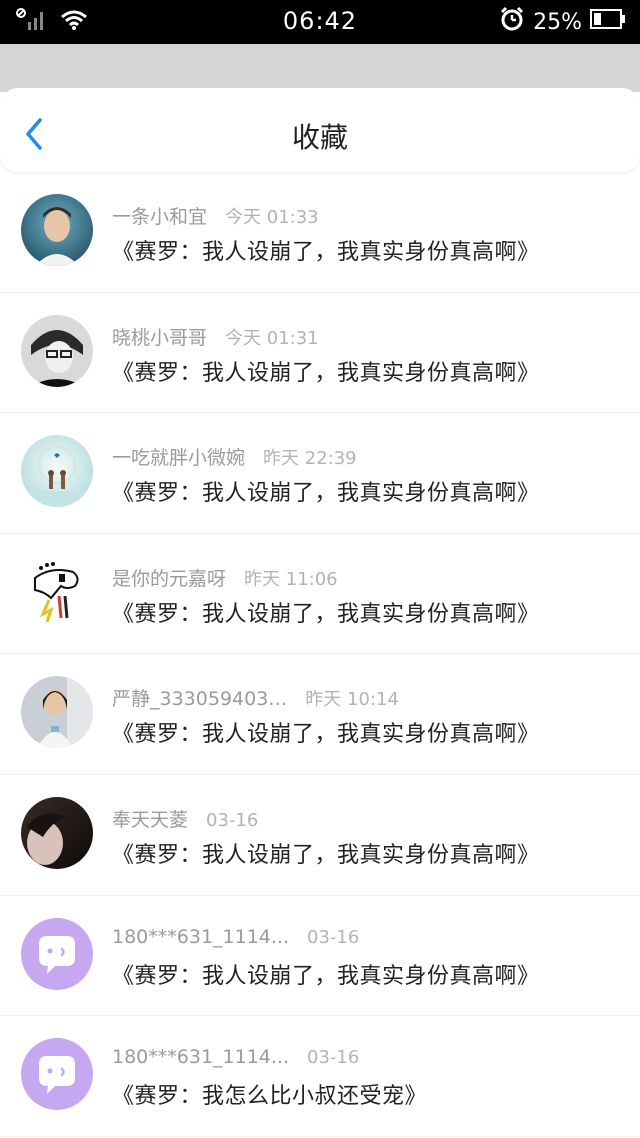  Describe the element at coordinates (291, 579) in the screenshot. I see `timestamp: 昨天 11:06` at that location.